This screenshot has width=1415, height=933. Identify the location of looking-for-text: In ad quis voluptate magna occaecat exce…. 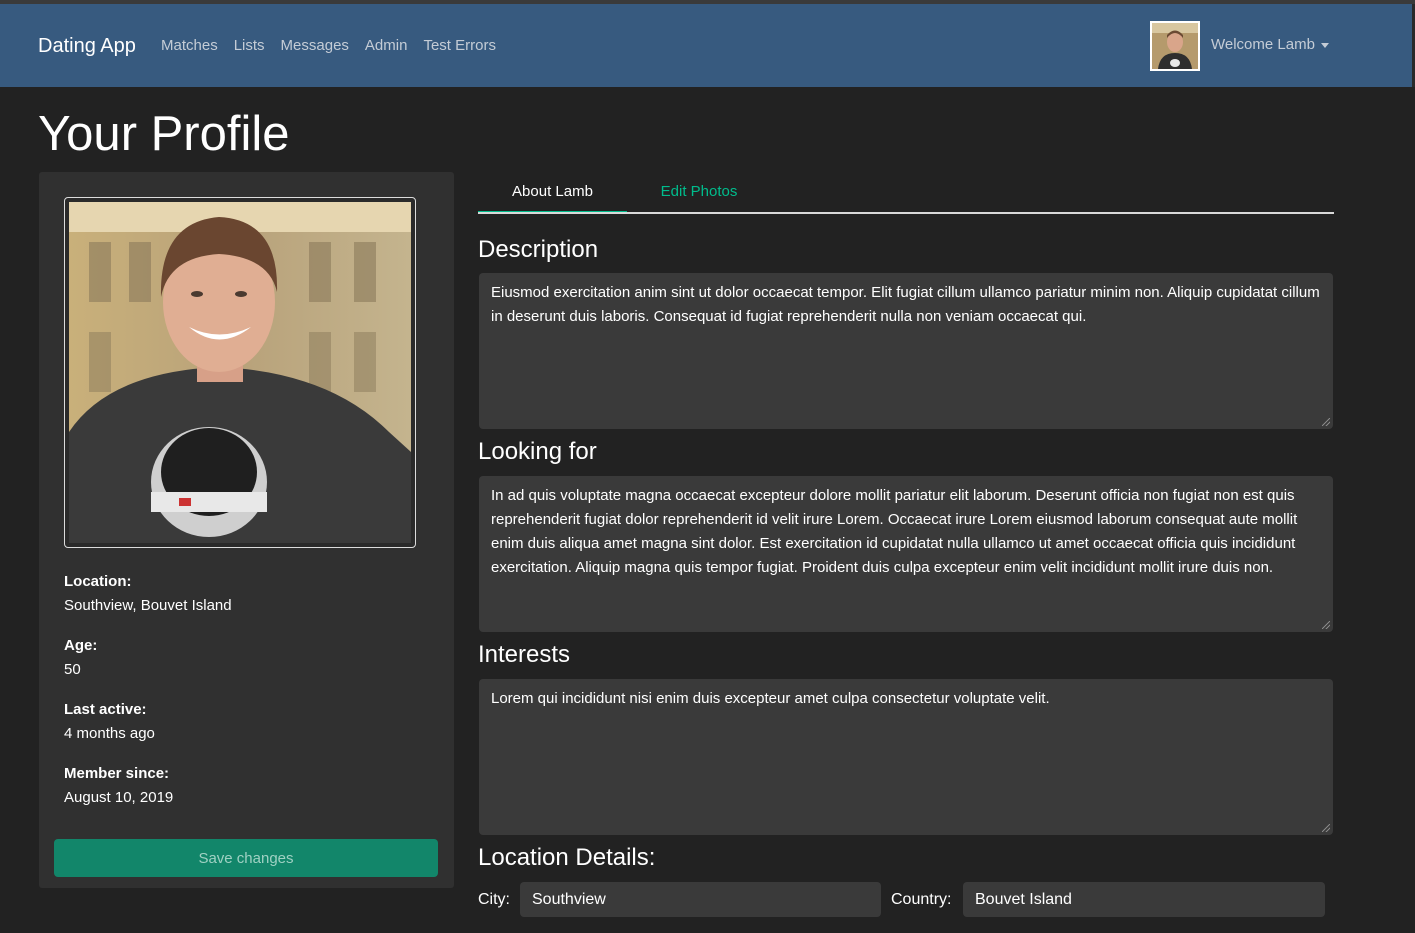
(894, 531).